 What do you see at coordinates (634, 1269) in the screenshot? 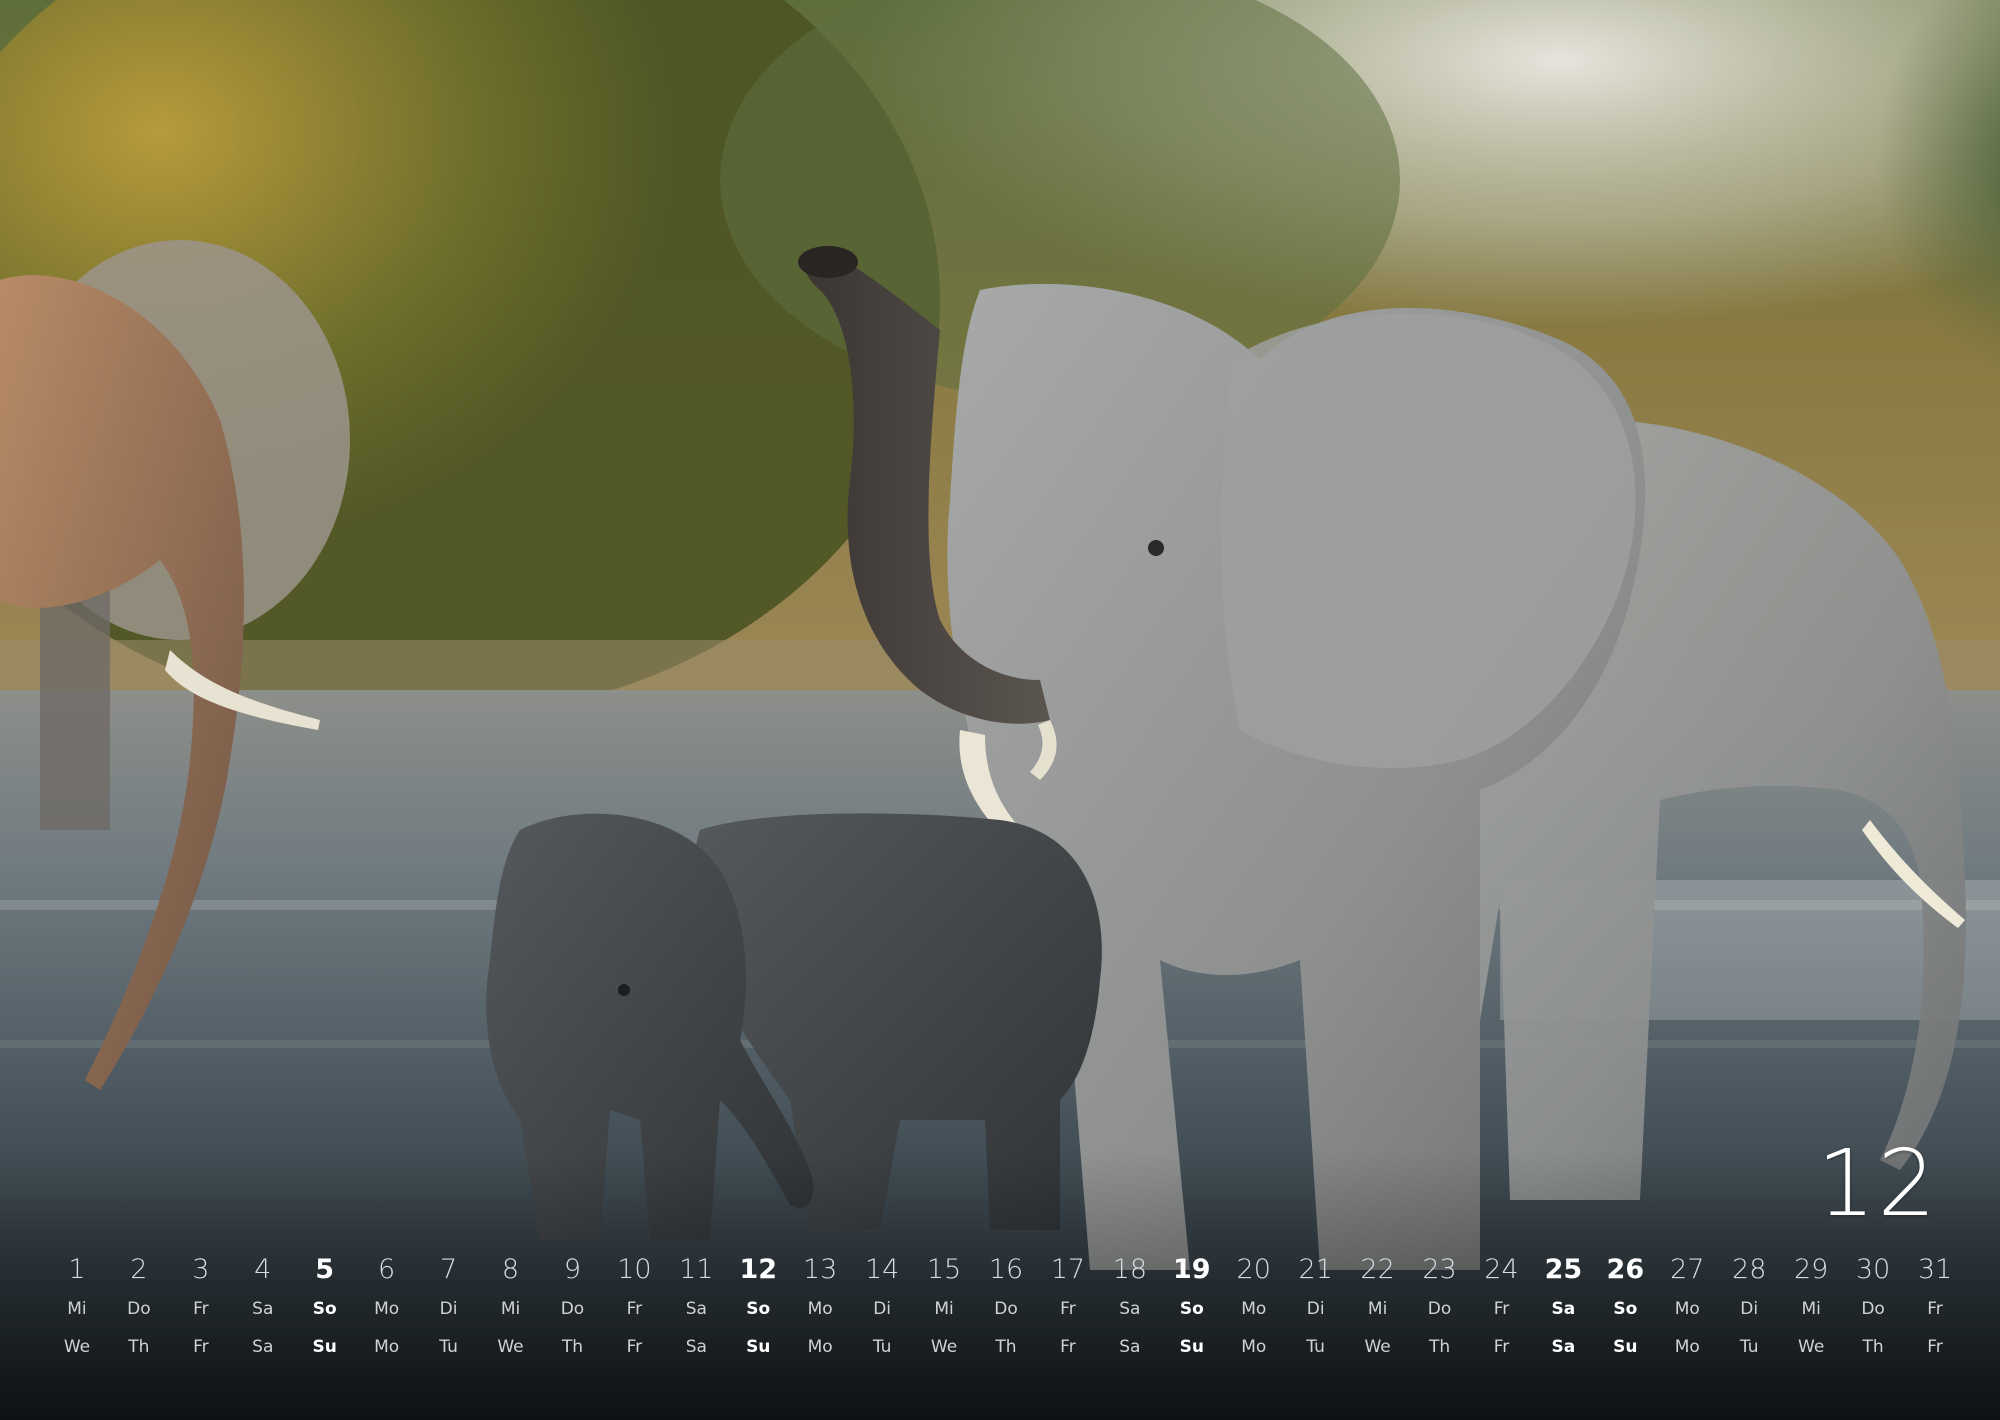
I see `day-number: 10` at bounding box center [634, 1269].